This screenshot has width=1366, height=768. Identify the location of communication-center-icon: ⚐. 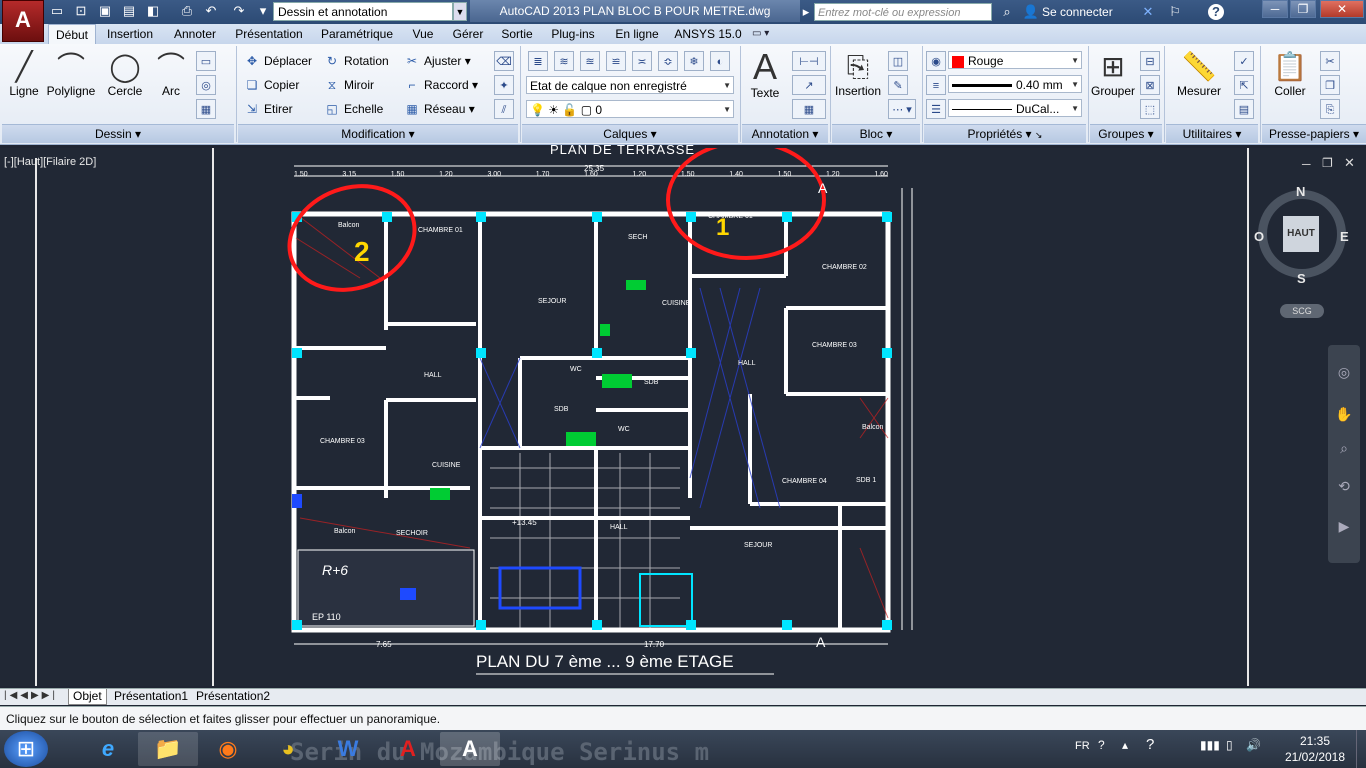
(1175, 12).